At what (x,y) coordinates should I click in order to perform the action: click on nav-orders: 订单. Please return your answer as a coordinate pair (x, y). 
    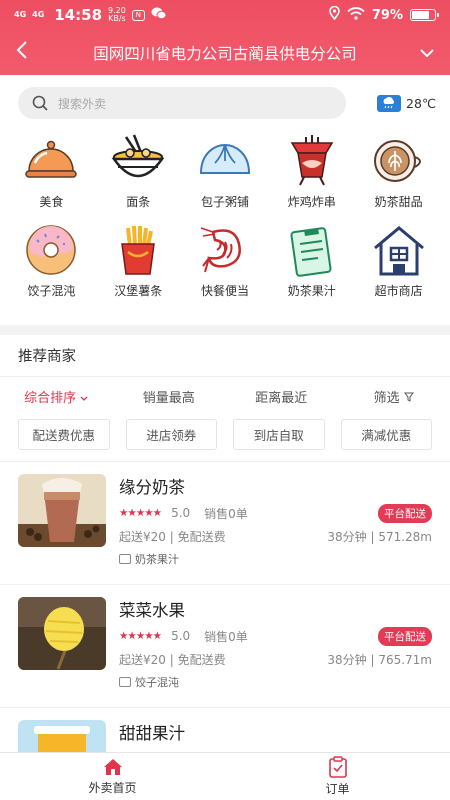
    Looking at the image, I should click on (337, 776).